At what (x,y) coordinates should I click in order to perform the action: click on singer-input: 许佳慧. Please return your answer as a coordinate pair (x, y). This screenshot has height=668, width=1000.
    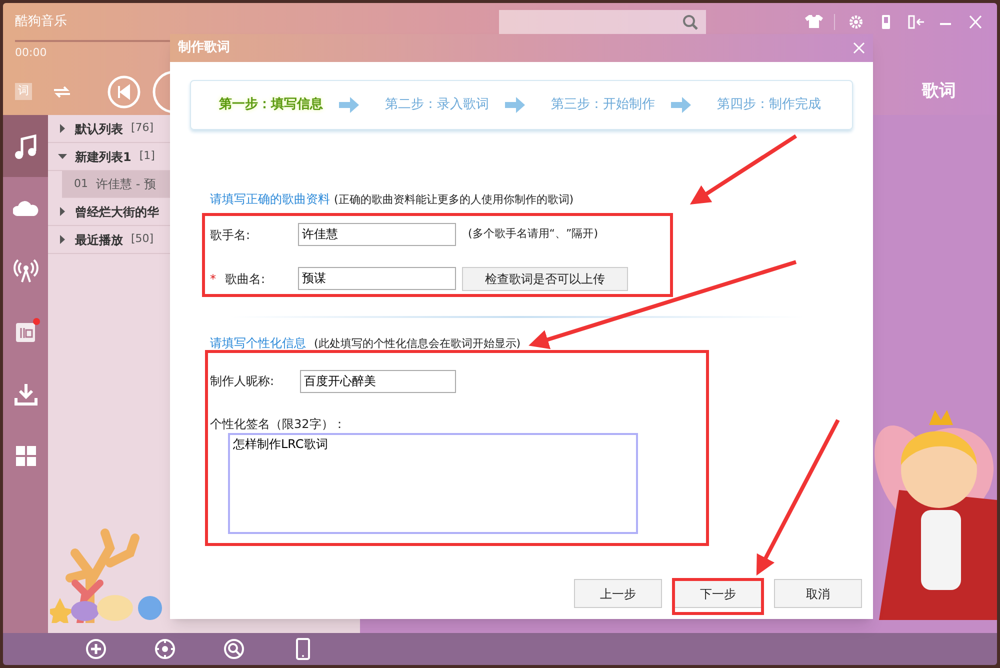
    Looking at the image, I should click on (377, 234).